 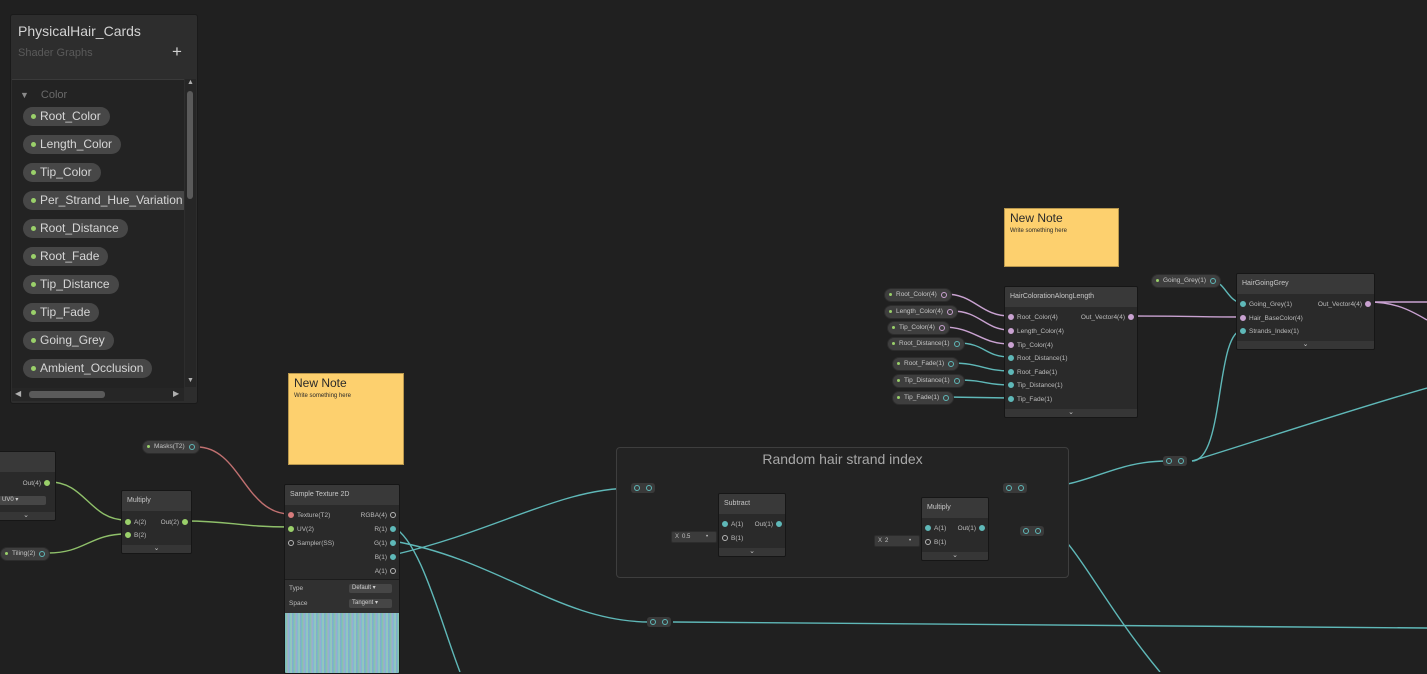 What do you see at coordinates (918, 295) in the screenshot?
I see `property-node-root-color: Root_Color(4)` at bounding box center [918, 295].